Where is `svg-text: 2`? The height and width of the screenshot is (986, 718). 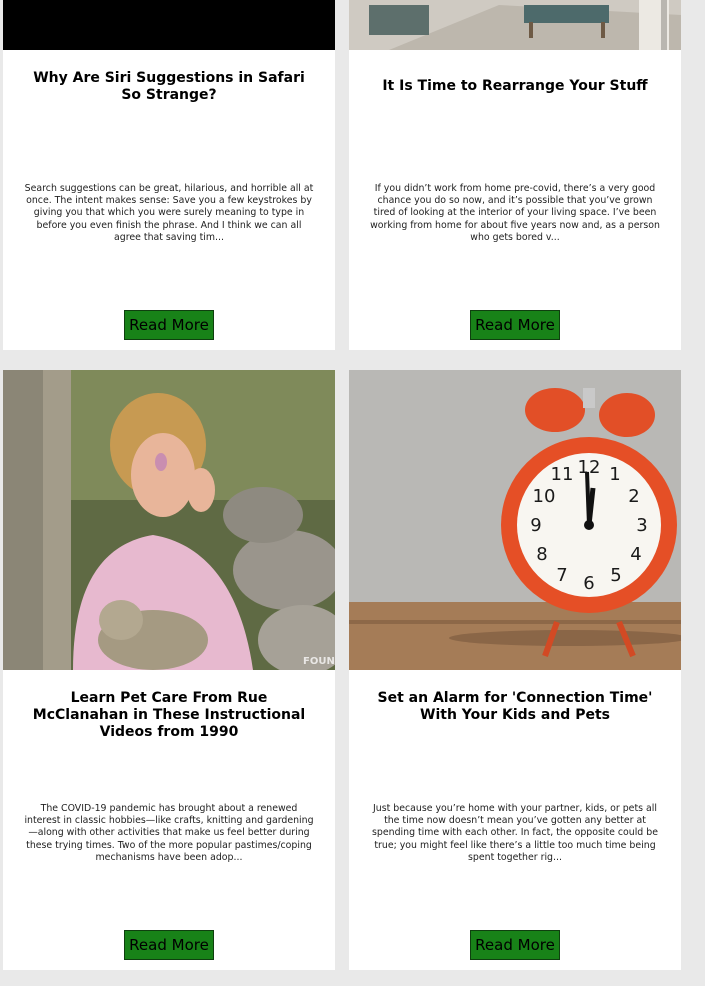
svg-text: 2 is located at coordinates (633, 496).